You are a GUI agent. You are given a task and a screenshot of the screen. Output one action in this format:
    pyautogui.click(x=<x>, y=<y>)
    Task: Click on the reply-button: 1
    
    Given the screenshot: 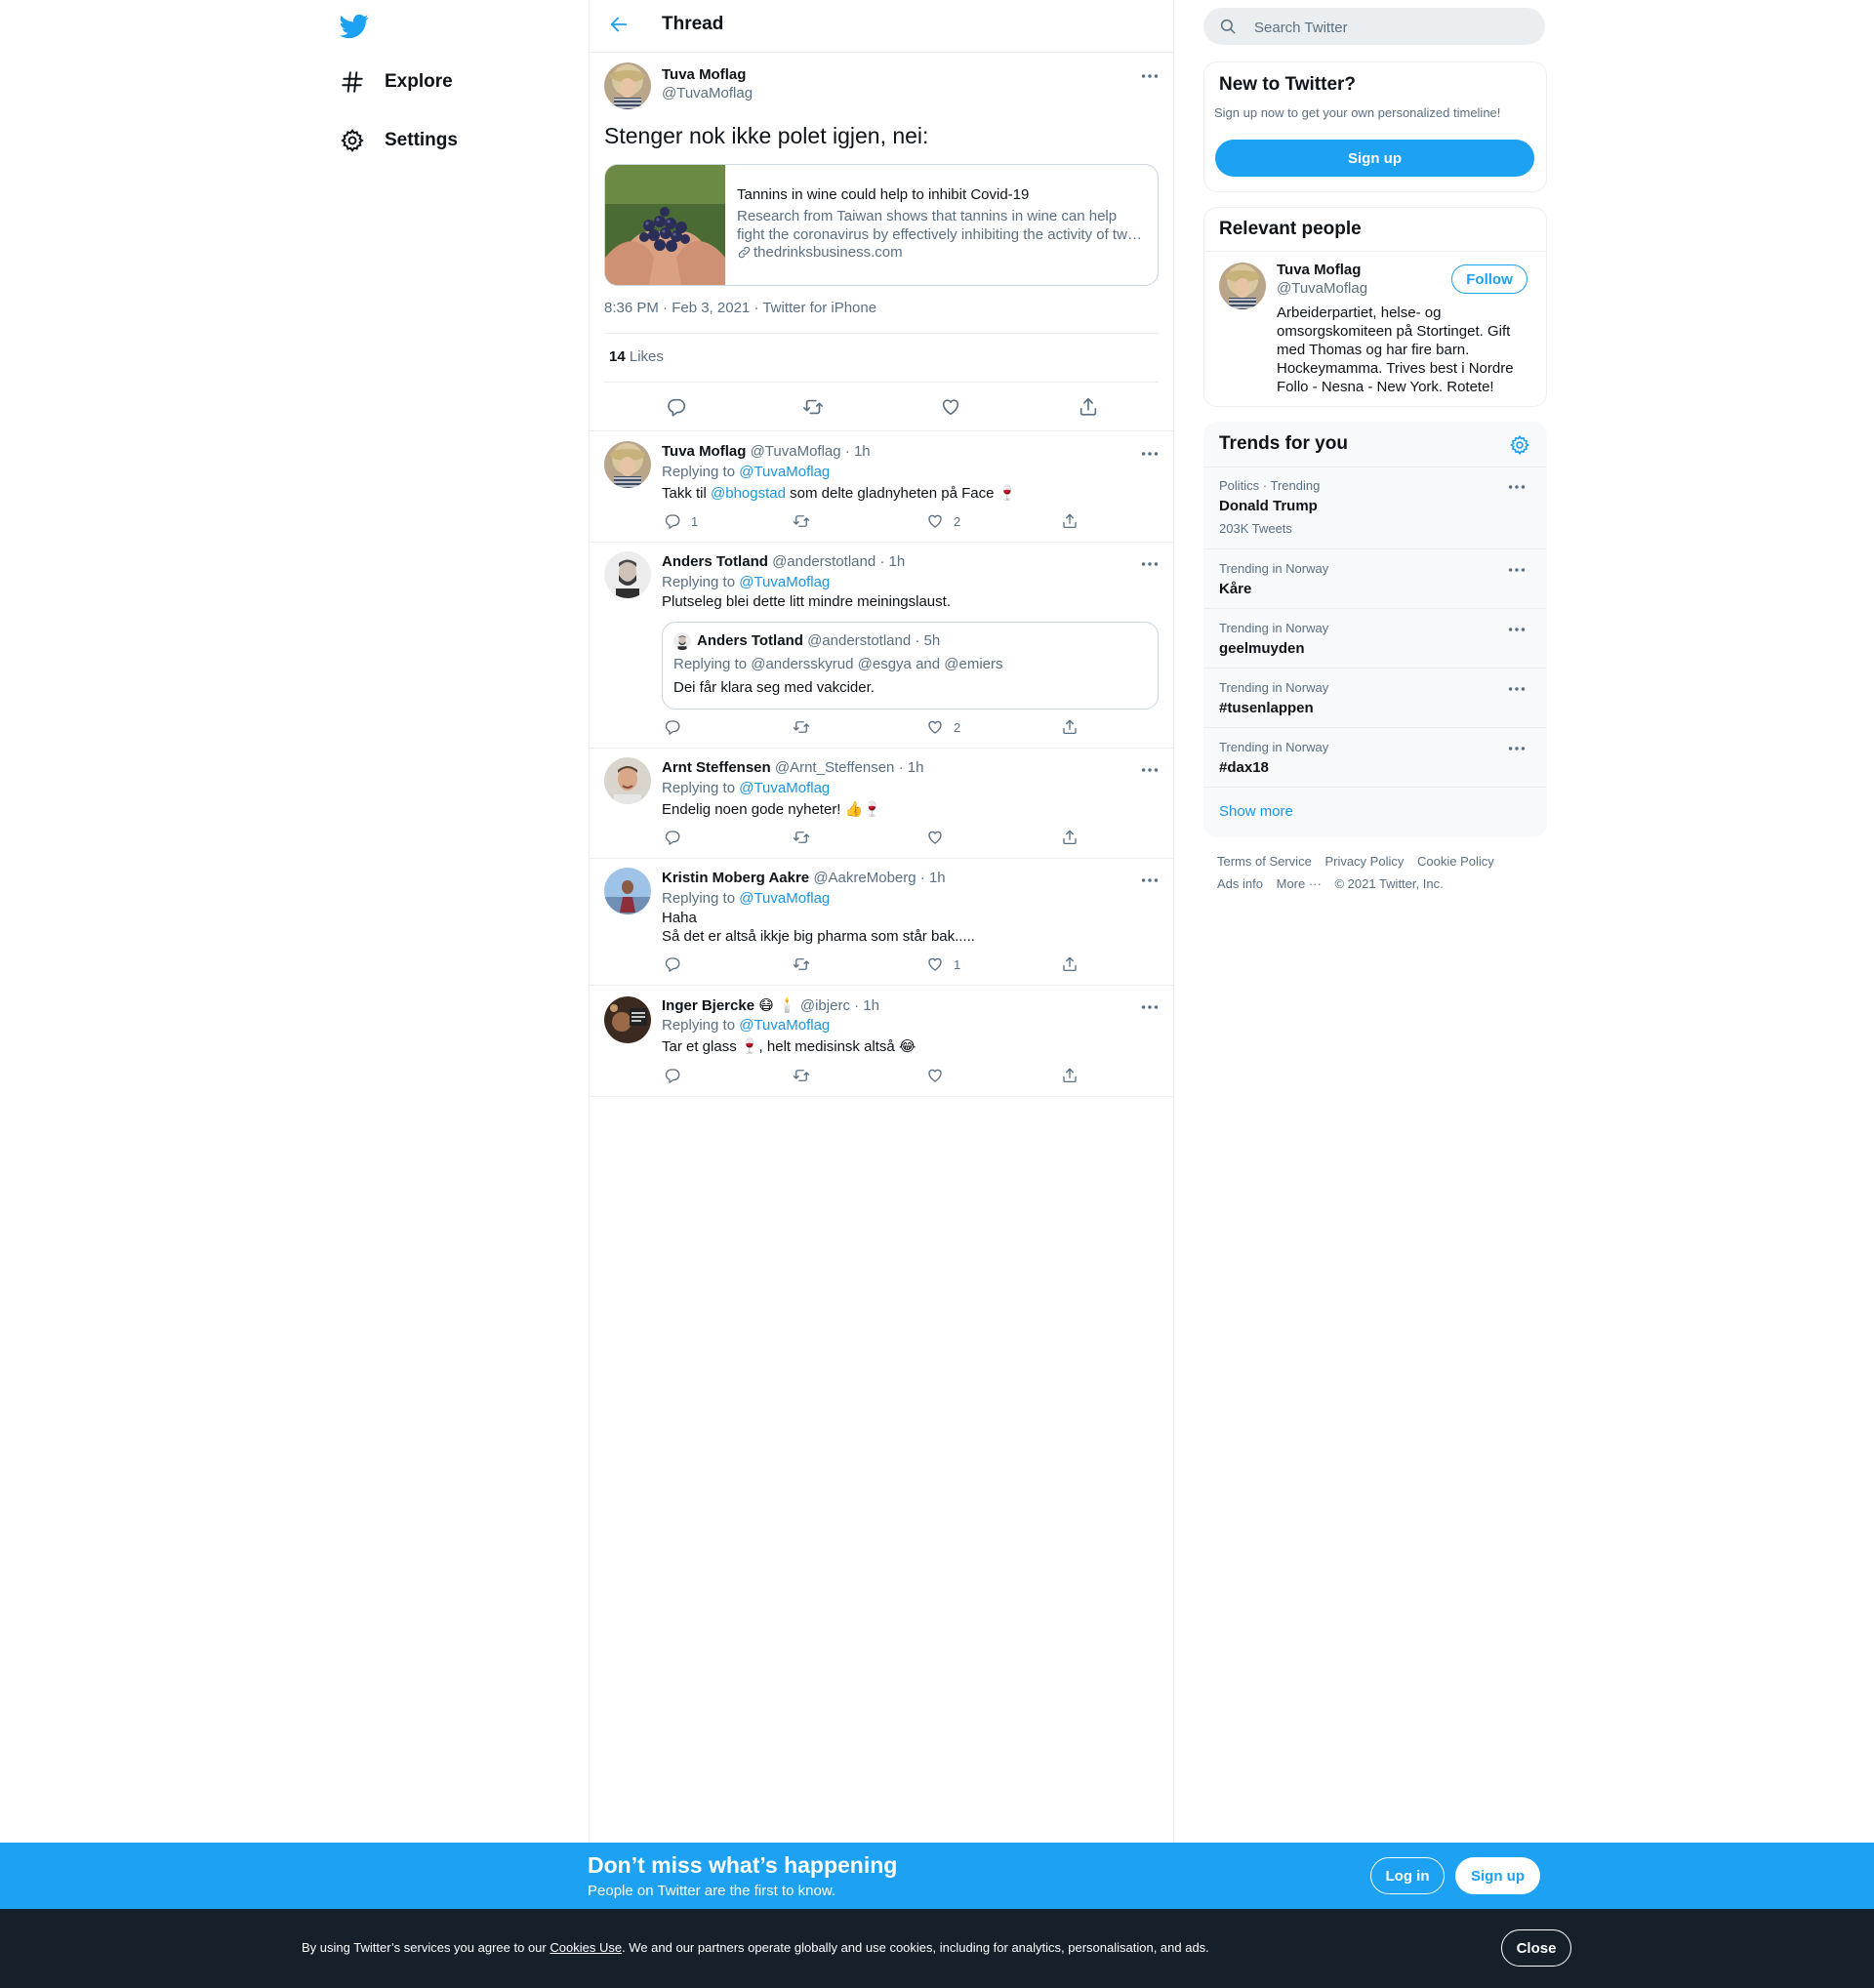 What is the action you would take?
    pyautogui.click(x=681, y=521)
    